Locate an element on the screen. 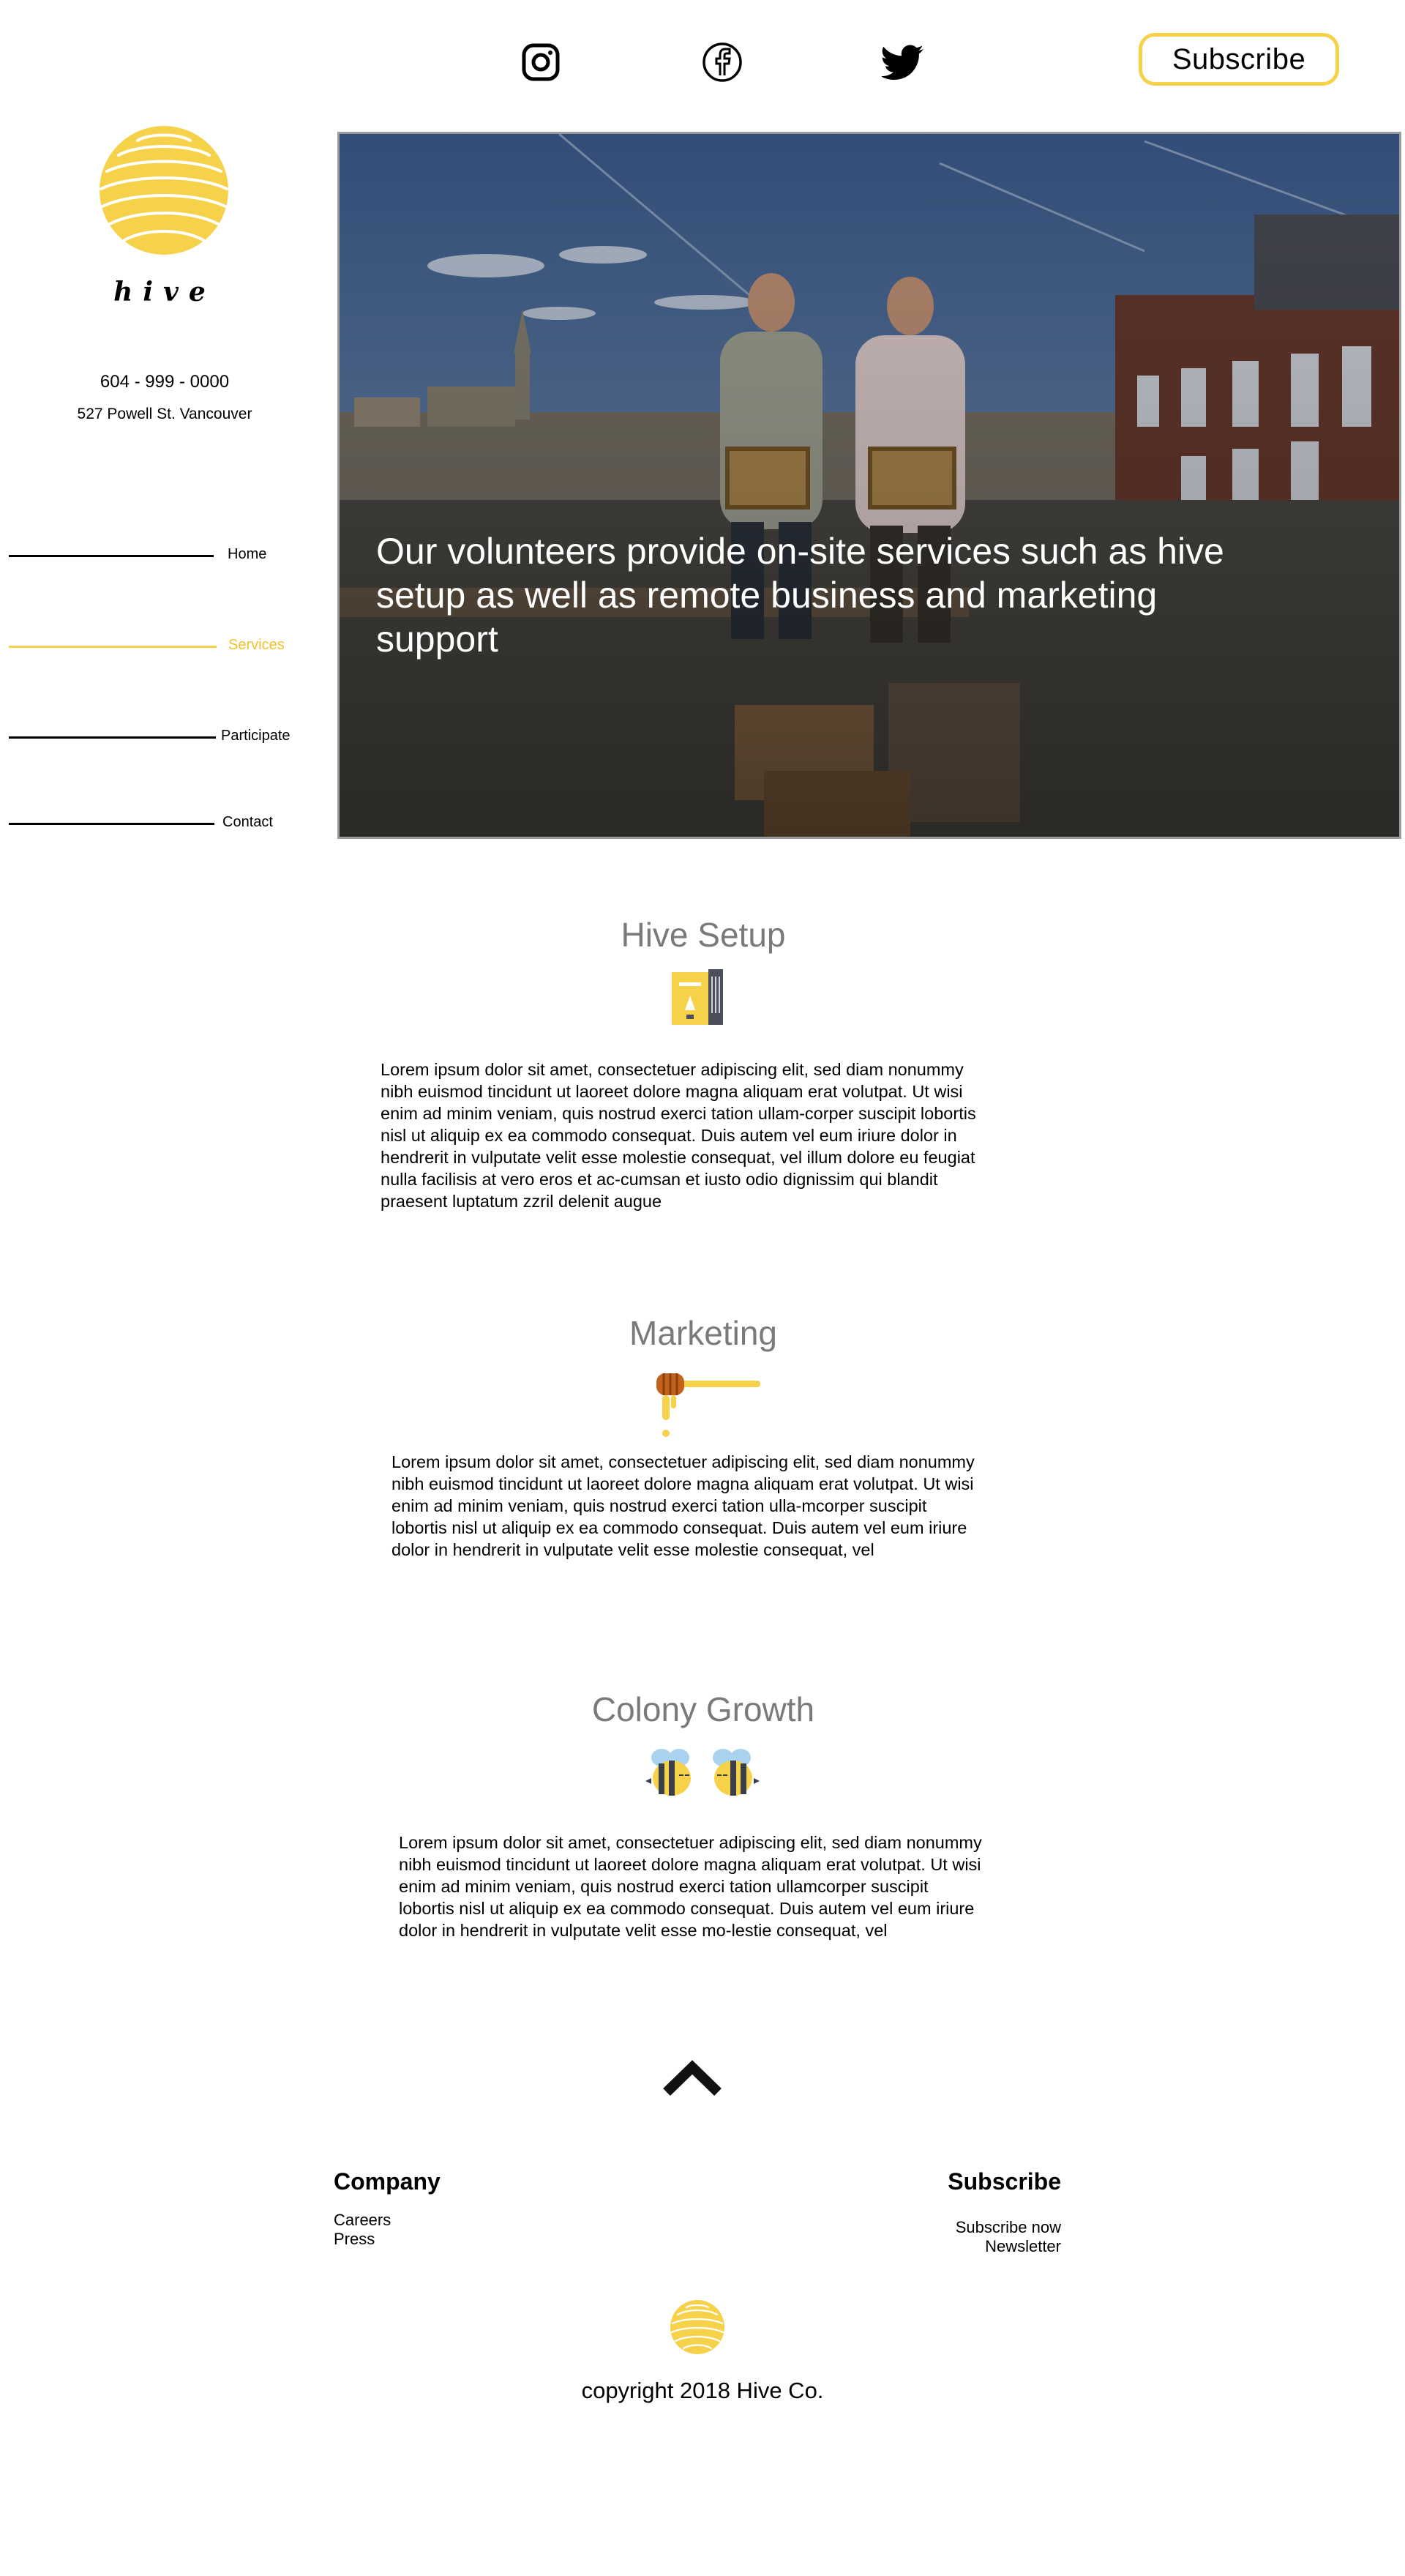 The image size is (1405, 2576). nav-label: Participate is located at coordinates (256, 736).